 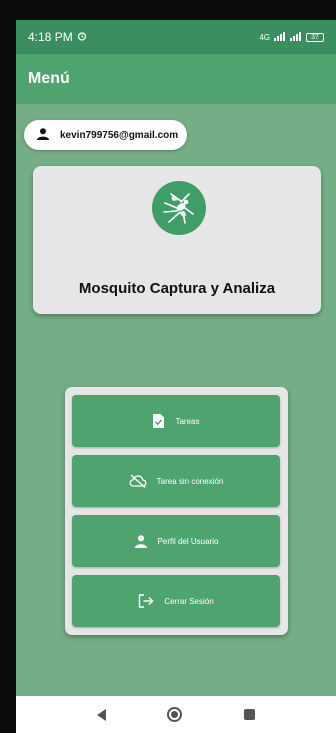 I want to click on logout-icon, so click(x=146, y=601).